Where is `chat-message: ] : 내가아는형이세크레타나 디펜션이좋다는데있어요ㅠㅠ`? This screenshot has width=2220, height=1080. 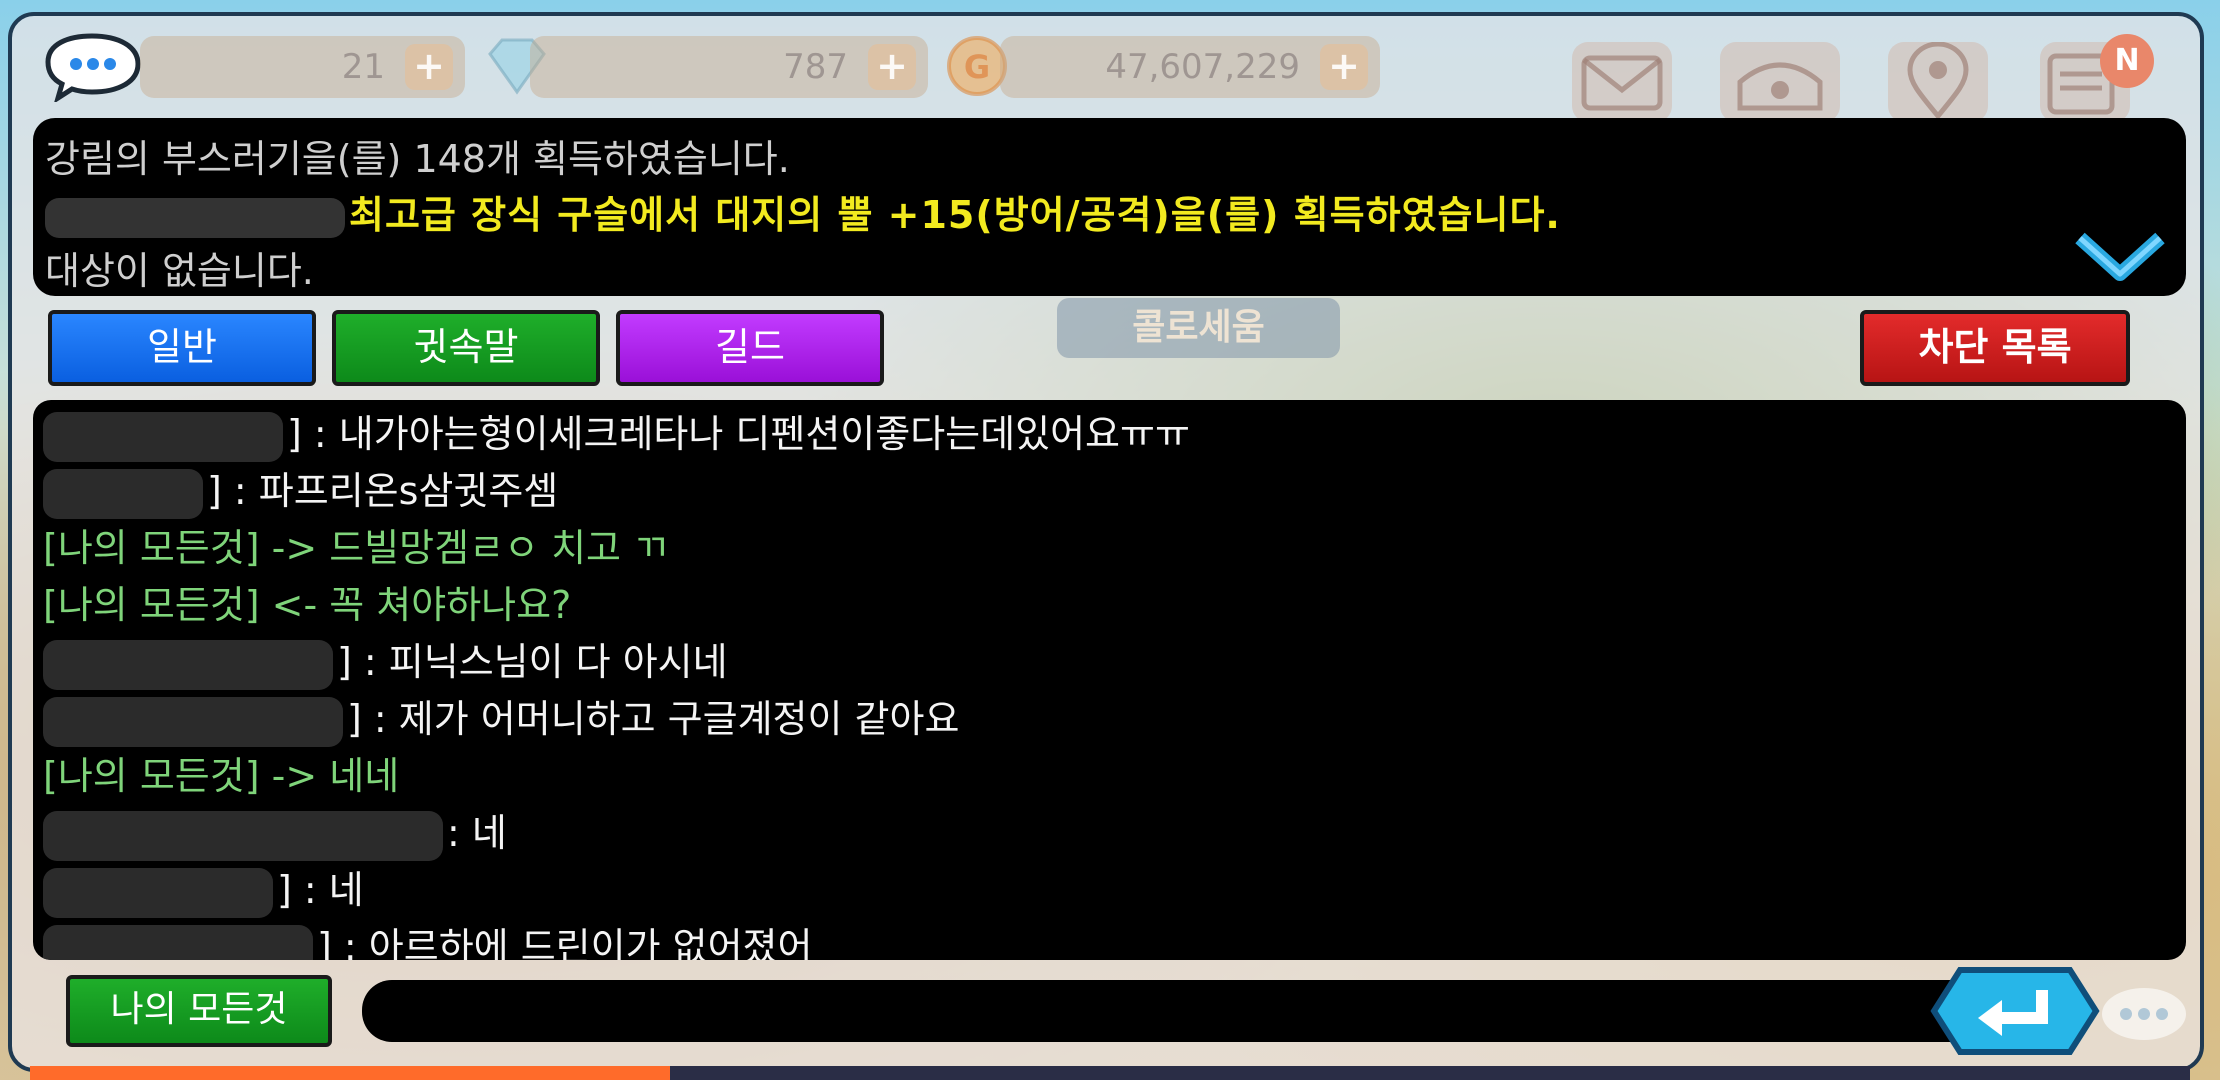 chat-message: ] : 내가아는형이세크레타나 디펜션이좋다는데있어요ㅠㅠ is located at coordinates (616, 434).